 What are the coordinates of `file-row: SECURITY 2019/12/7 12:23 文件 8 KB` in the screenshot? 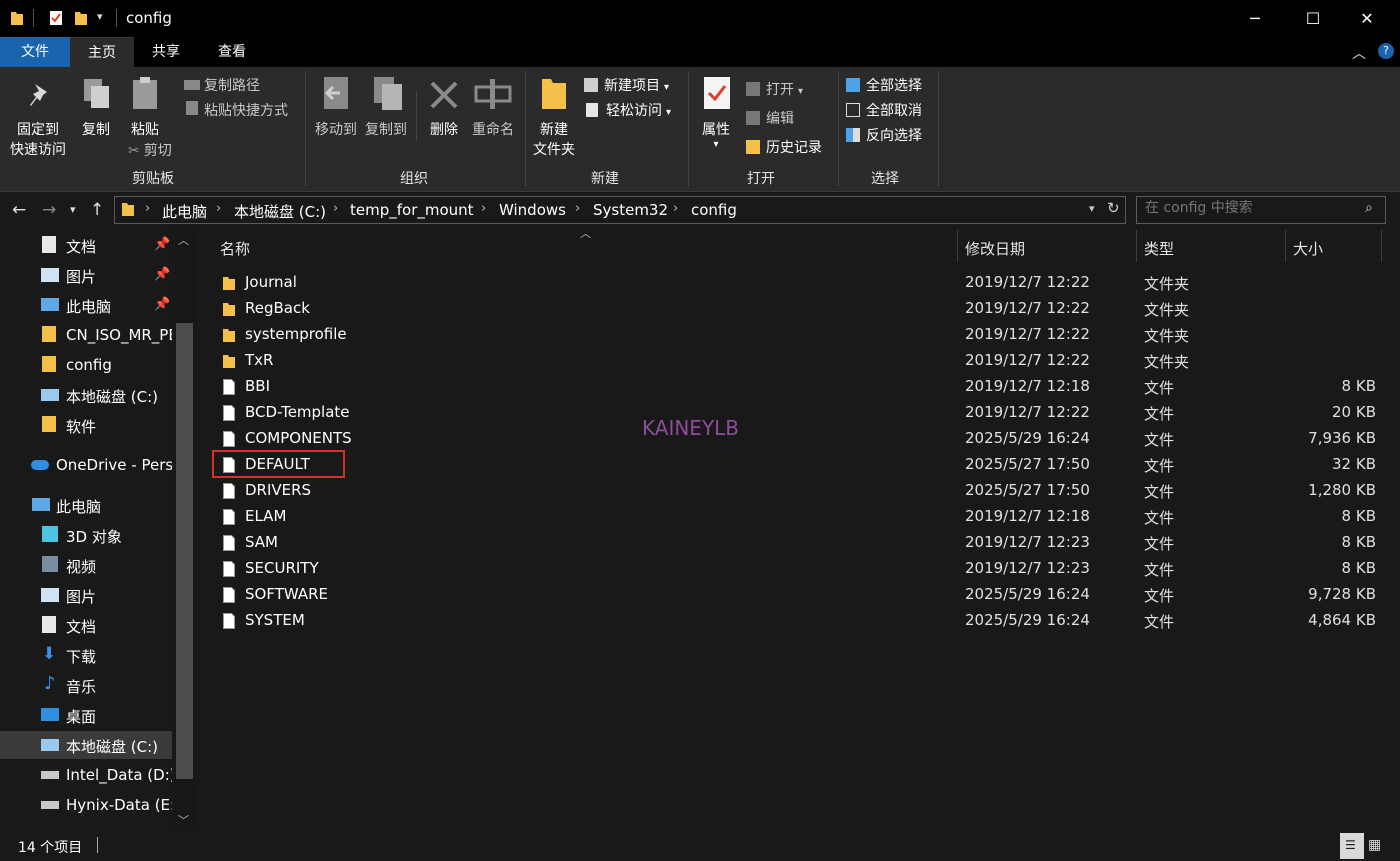 It's located at (802, 569).